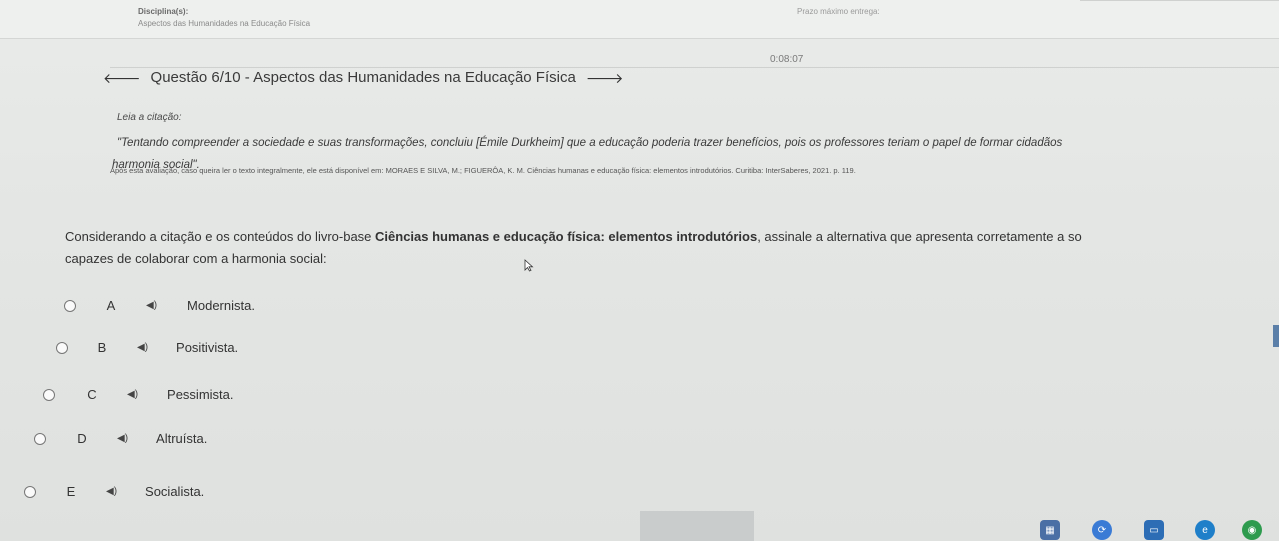  I want to click on store-icon: ▭, so click(1154, 530).